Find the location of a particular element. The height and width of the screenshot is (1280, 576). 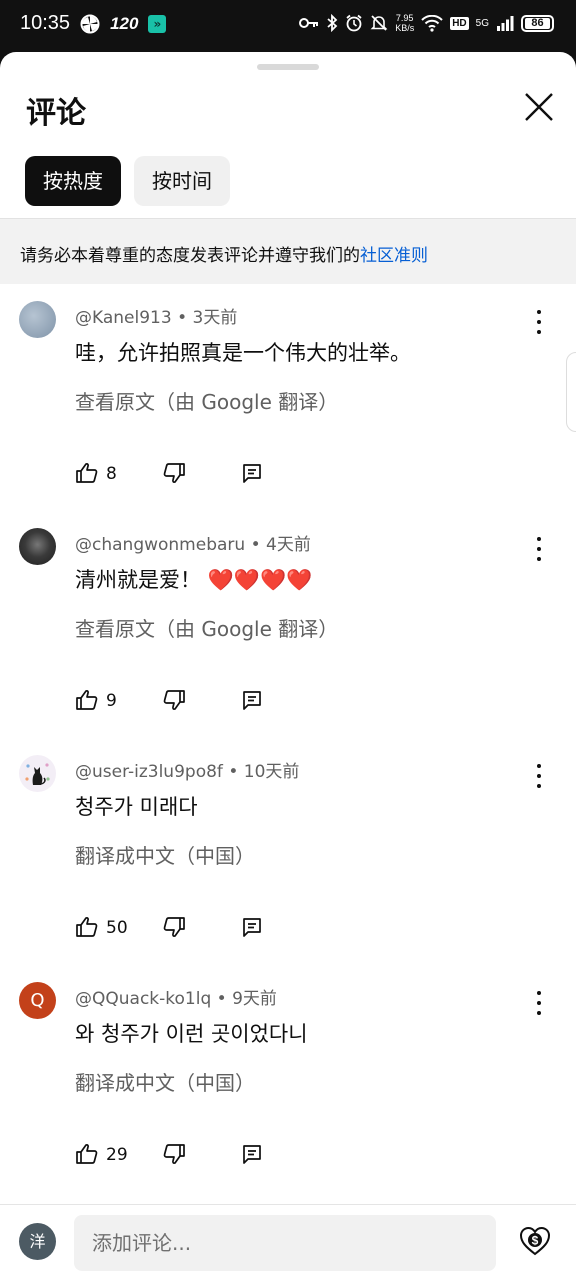

comment-text: 청주가 미래다 is located at coordinates (136, 807).